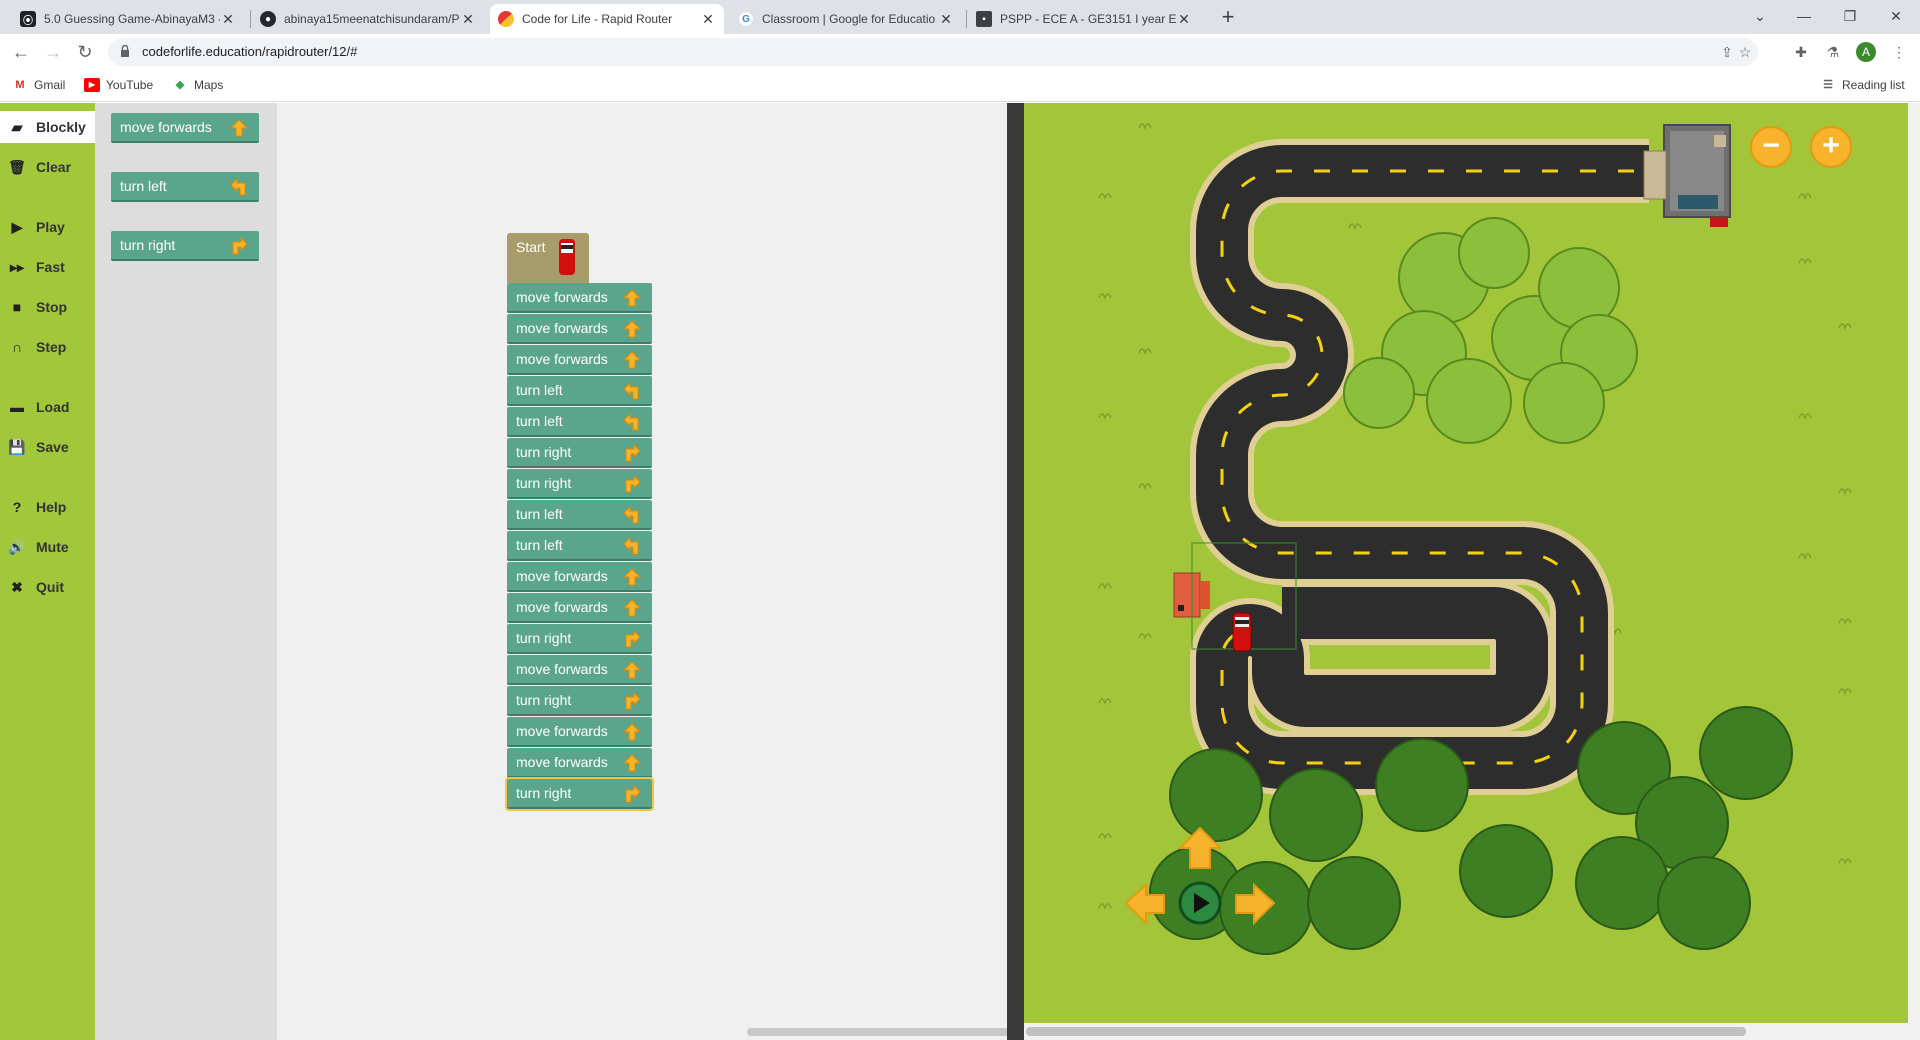 The image size is (1920, 1040). What do you see at coordinates (960, 86) in the screenshot?
I see `bookmarks-bar: M Gmail ▶ YouTube ◆ Maps ☰ Reading list` at bounding box center [960, 86].